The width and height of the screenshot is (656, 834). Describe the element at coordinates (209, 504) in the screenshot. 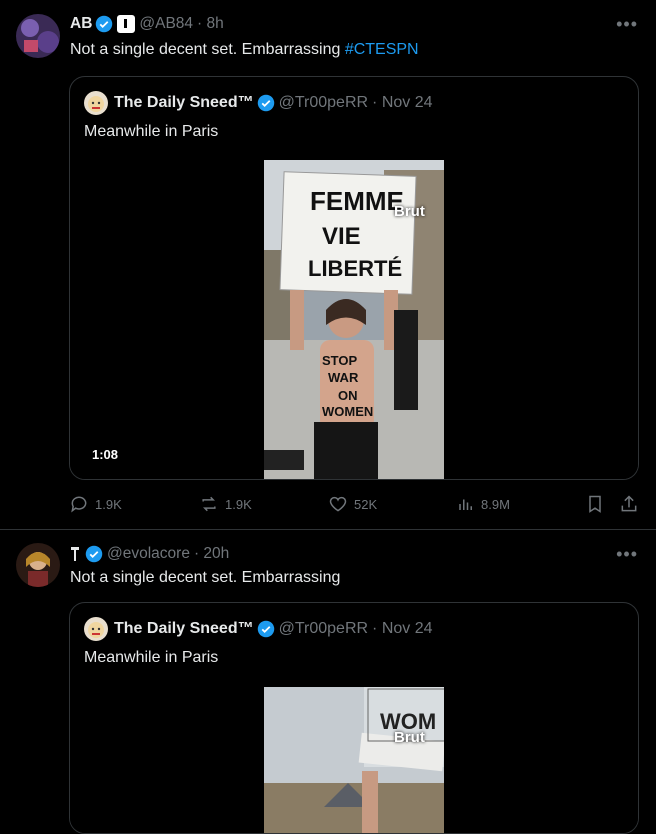

I see `repost-icon` at that location.